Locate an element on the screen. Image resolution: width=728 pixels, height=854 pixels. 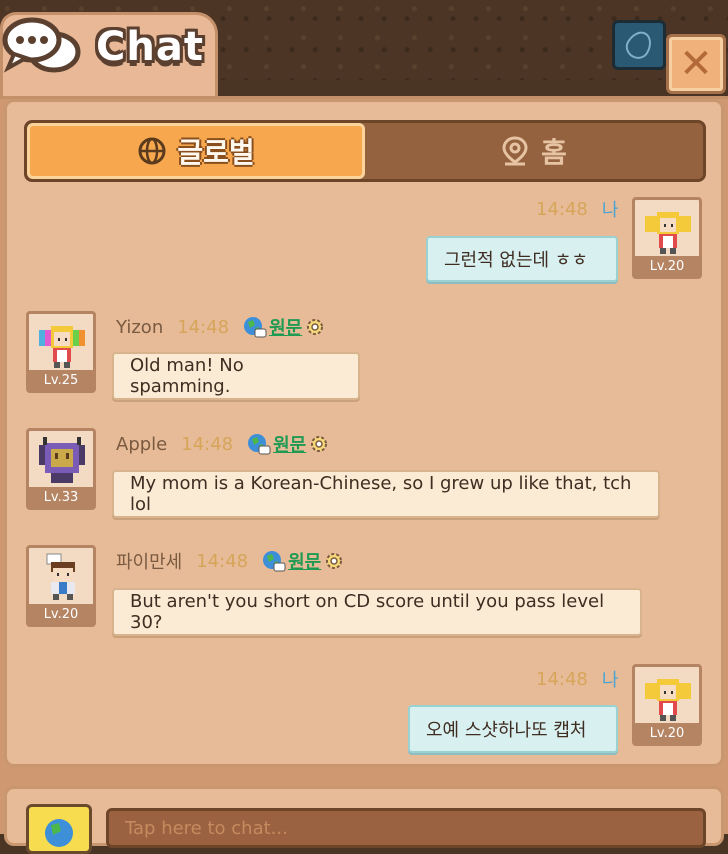
globe-emoji-icon is located at coordinates (59, 833).